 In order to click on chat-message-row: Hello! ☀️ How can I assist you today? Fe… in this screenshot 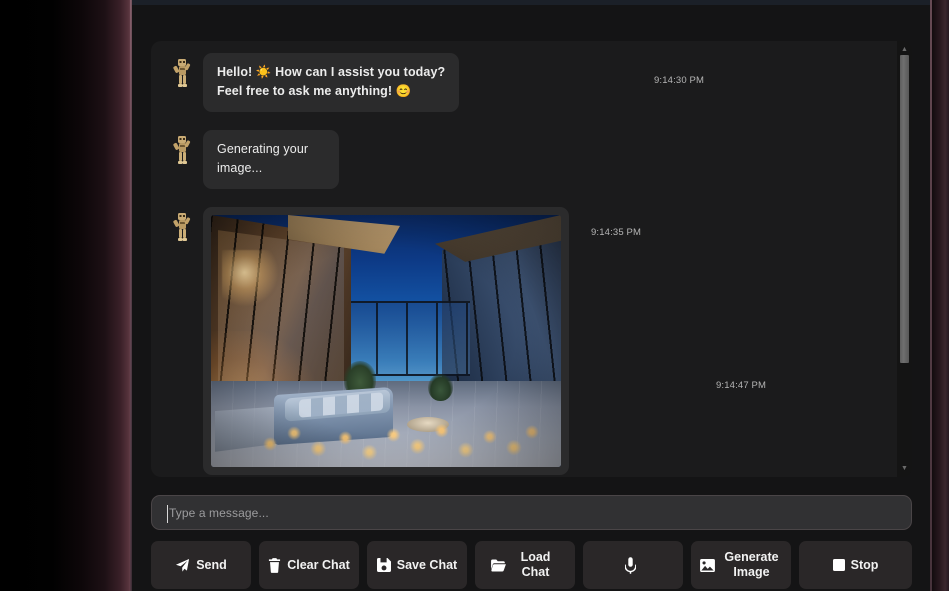, I will do `click(524, 82)`.